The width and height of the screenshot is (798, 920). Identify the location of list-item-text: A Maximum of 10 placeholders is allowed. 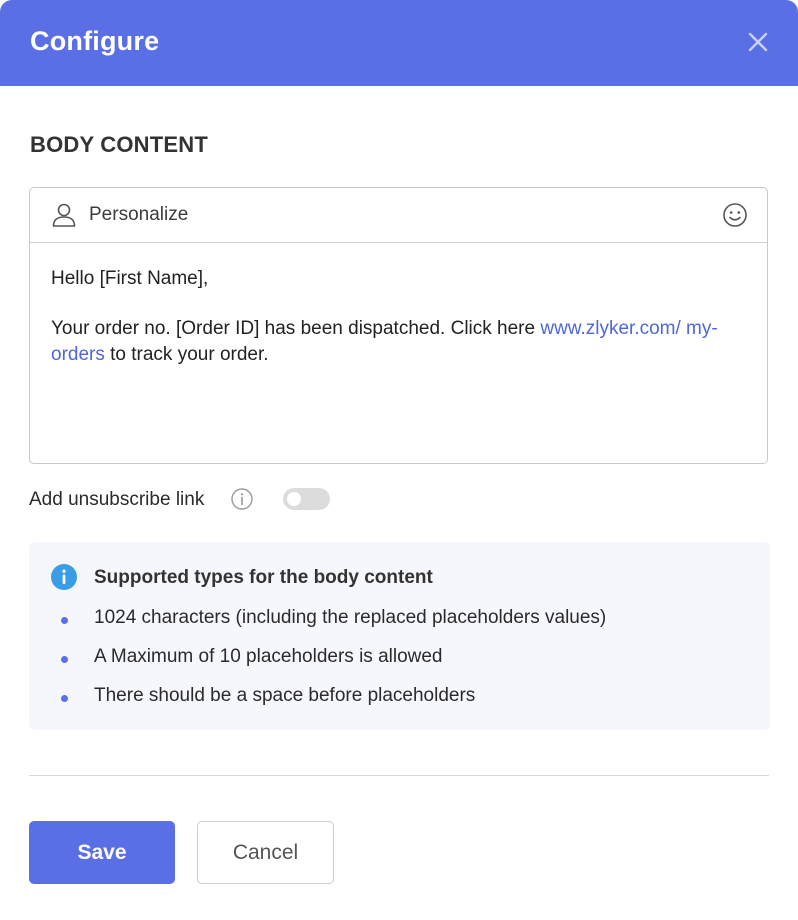
(268, 656).